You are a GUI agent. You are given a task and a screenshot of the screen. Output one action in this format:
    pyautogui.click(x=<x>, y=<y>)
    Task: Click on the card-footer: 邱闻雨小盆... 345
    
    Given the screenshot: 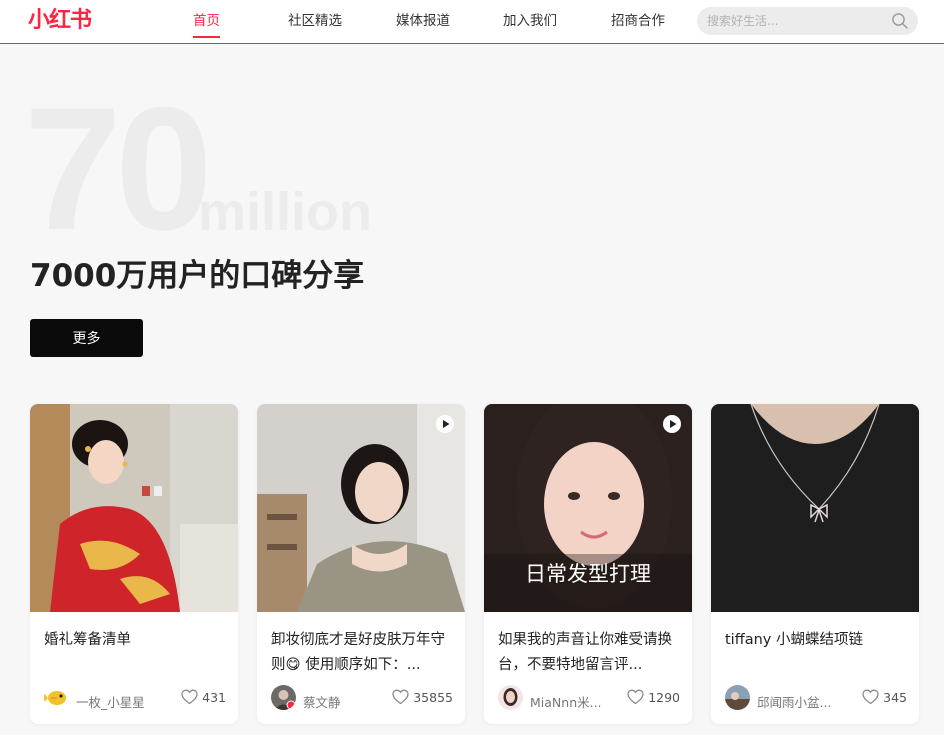 What is the action you would take?
    pyautogui.click(x=816, y=698)
    